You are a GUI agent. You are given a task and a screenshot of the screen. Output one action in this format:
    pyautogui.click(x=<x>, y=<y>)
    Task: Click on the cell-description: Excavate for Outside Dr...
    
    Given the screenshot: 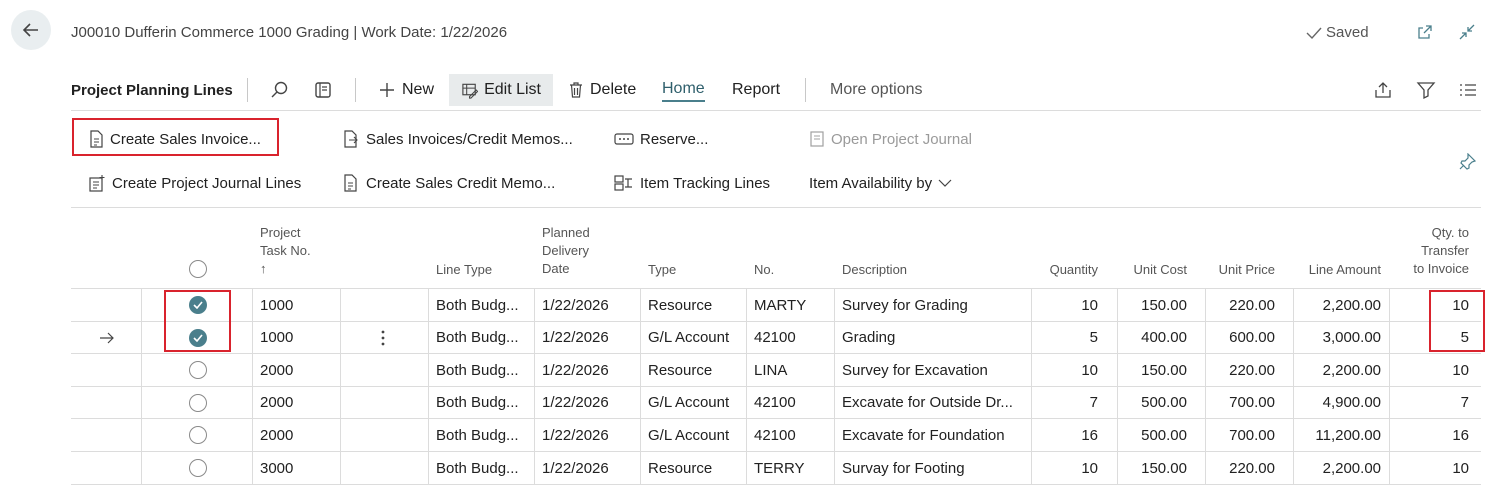 What is the action you would take?
    pyautogui.click(x=927, y=403)
    